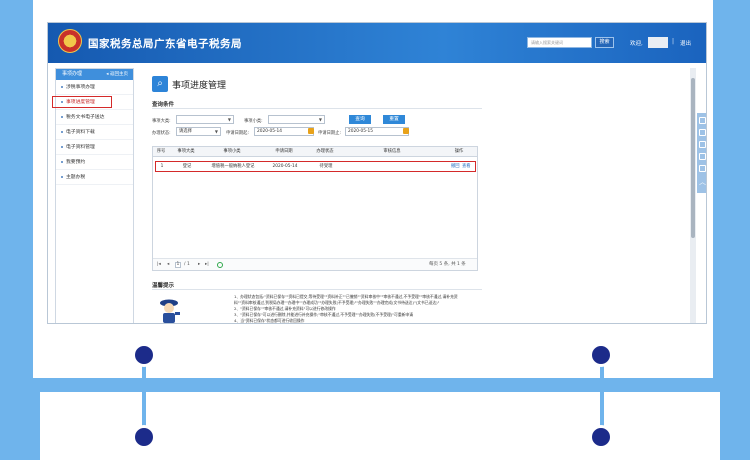  What do you see at coordinates (329, 133) in the screenshot?
I see `date-end-label: 申请日期止:` at bounding box center [329, 133].